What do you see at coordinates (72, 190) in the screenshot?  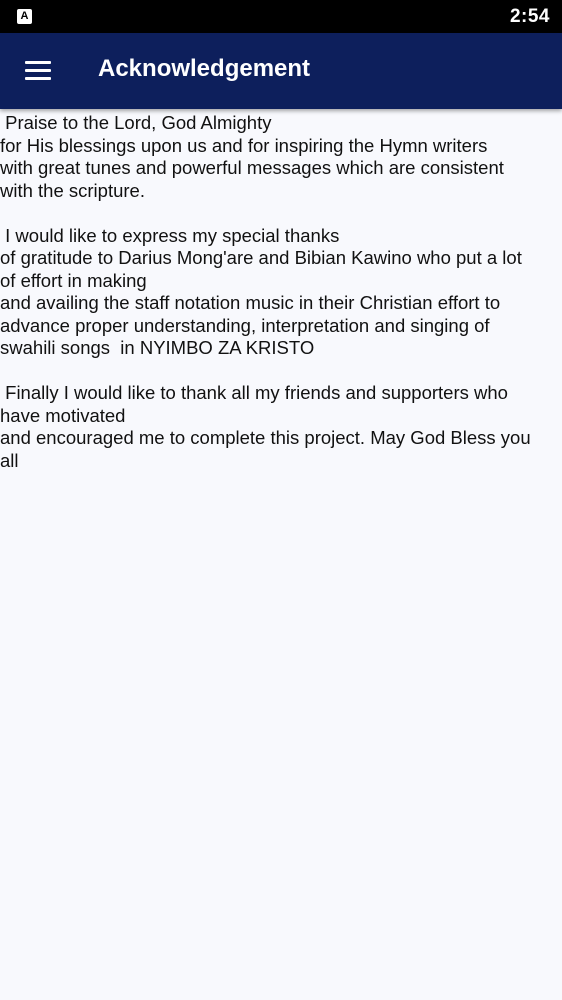 I see `text-line: with the scripture.` at bounding box center [72, 190].